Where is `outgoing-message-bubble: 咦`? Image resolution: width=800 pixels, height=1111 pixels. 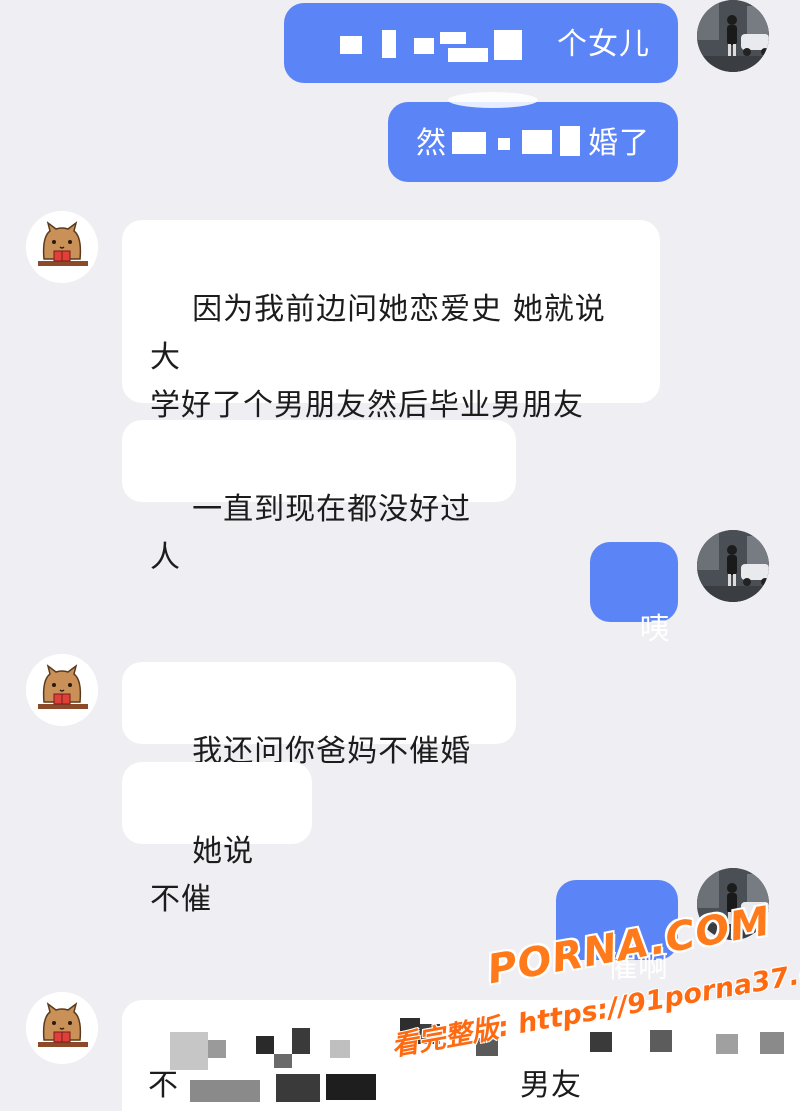 outgoing-message-bubble: 咦 is located at coordinates (634, 594).